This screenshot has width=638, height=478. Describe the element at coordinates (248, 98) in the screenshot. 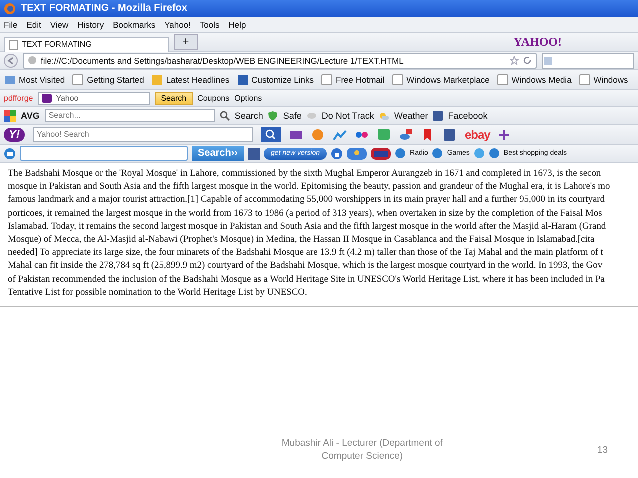

I see `toolbar-menu: Options` at that location.